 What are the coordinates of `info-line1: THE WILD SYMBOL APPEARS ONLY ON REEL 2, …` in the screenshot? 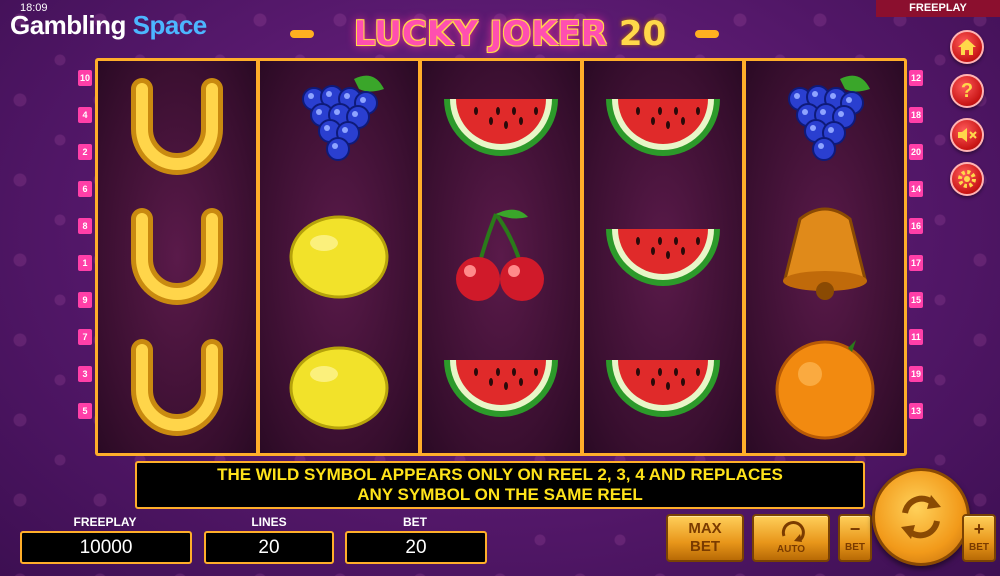 It's located at (500, 474).